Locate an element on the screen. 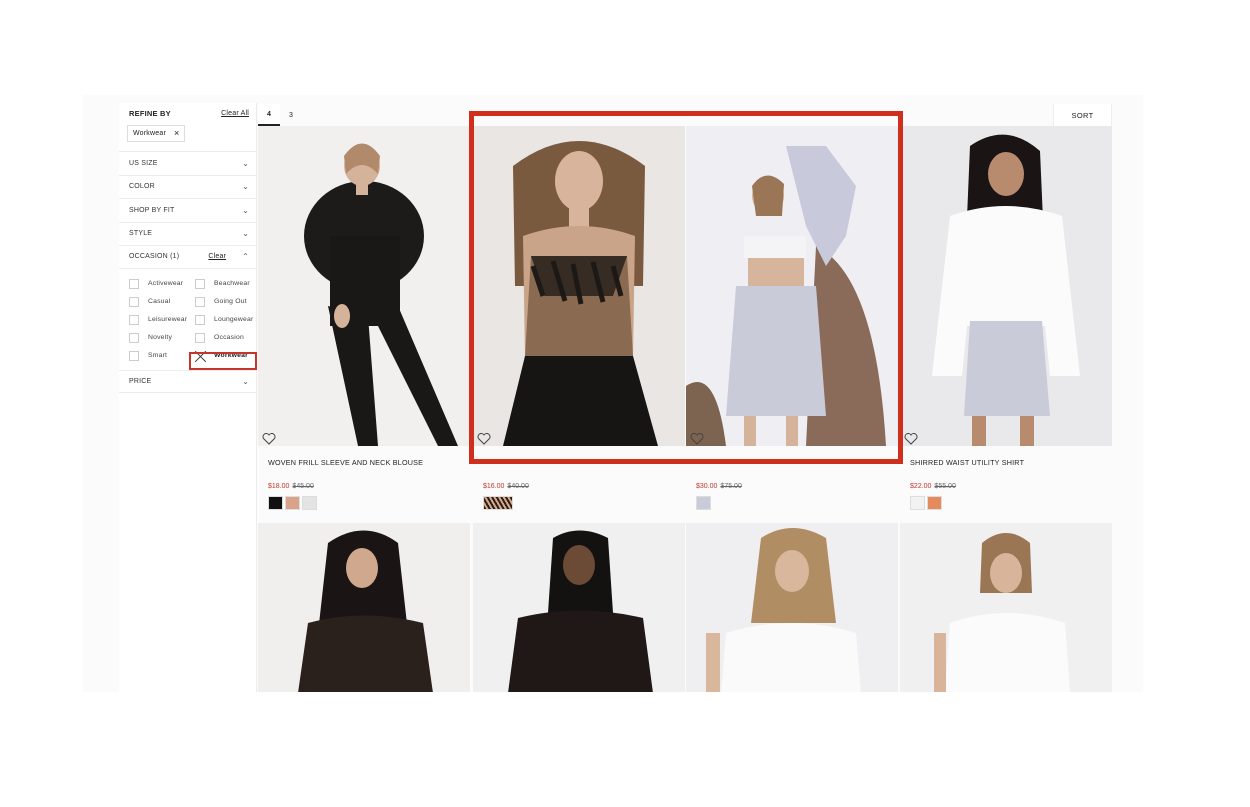 The height and width of the screenshot is (807, 1250). sort-button: SORT is located at coordinates (1082, 115).